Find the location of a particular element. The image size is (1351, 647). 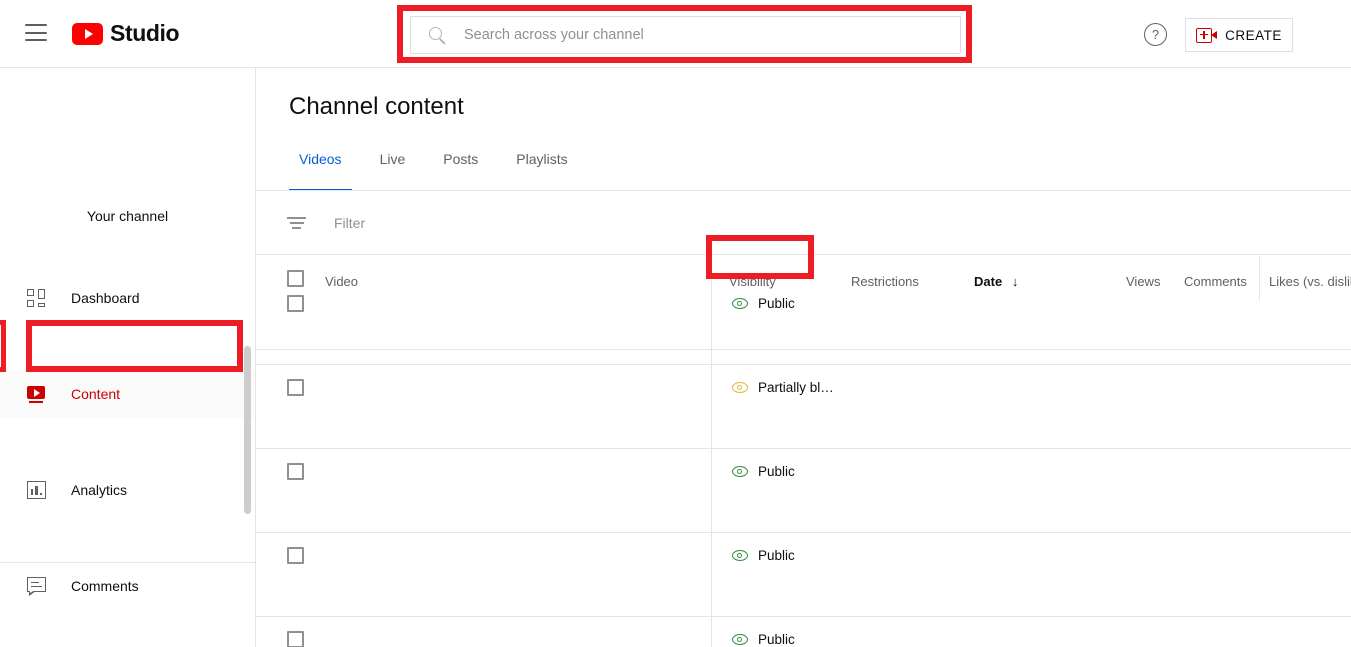

filter-input: Filter is located at coordinates (349, 223).